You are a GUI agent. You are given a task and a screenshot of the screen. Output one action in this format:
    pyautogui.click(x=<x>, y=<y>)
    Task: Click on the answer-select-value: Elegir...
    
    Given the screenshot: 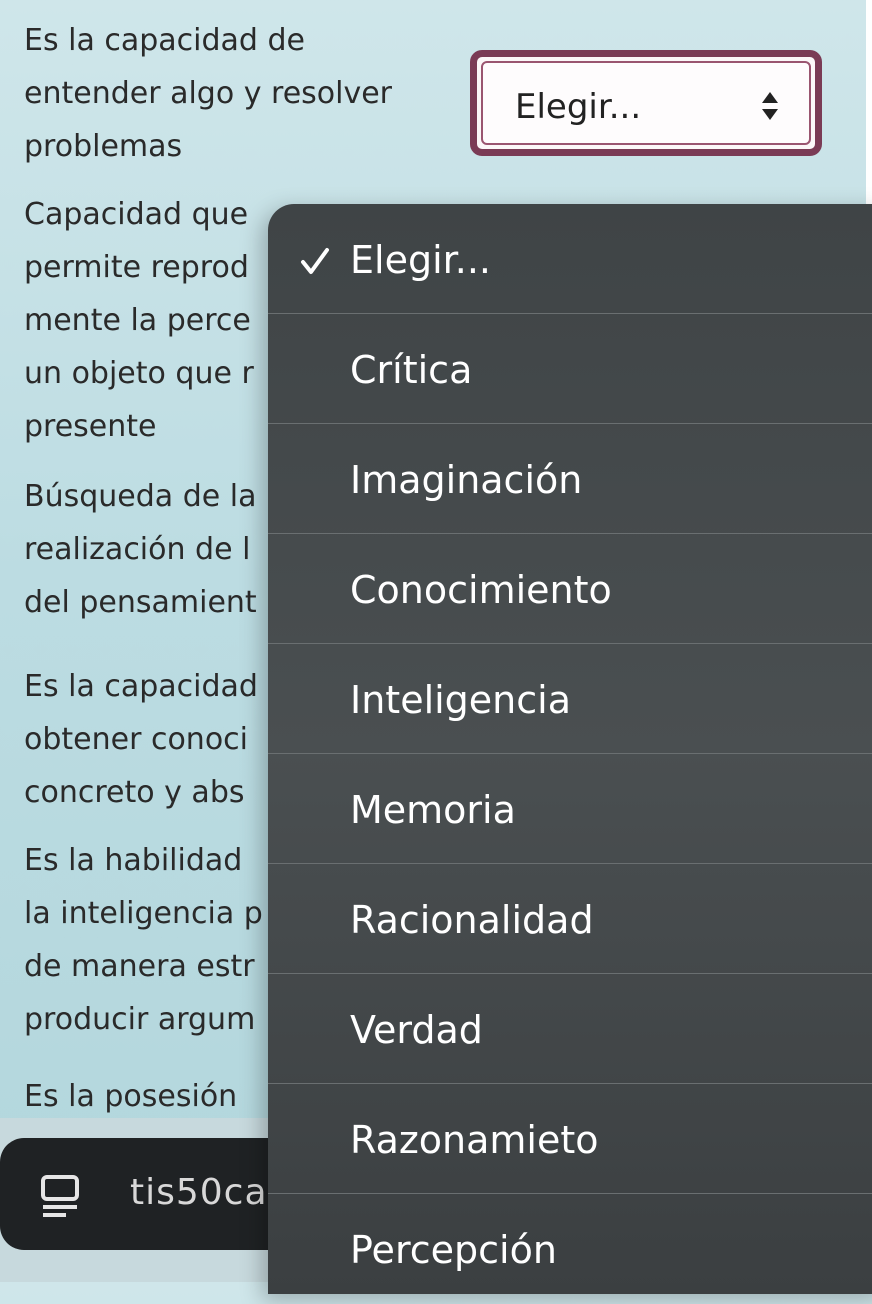 What is the action you would take?
    pyautogui.click(x=578, y=107)
    